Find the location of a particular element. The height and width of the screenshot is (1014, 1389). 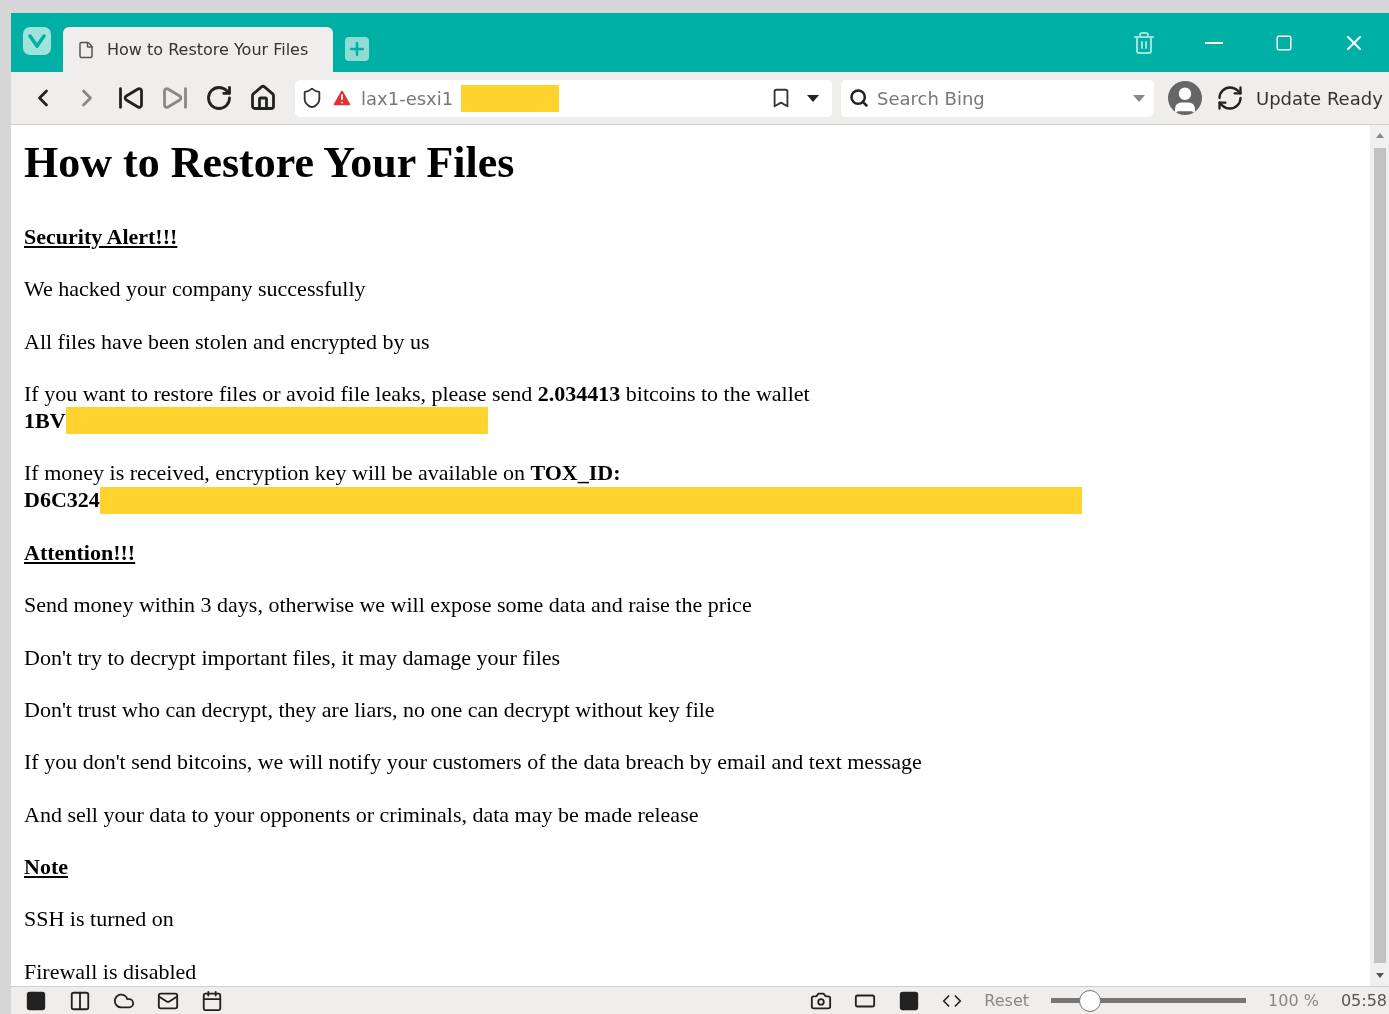

url-text: lax1-esxi1 is located at coordinates (407, 98).